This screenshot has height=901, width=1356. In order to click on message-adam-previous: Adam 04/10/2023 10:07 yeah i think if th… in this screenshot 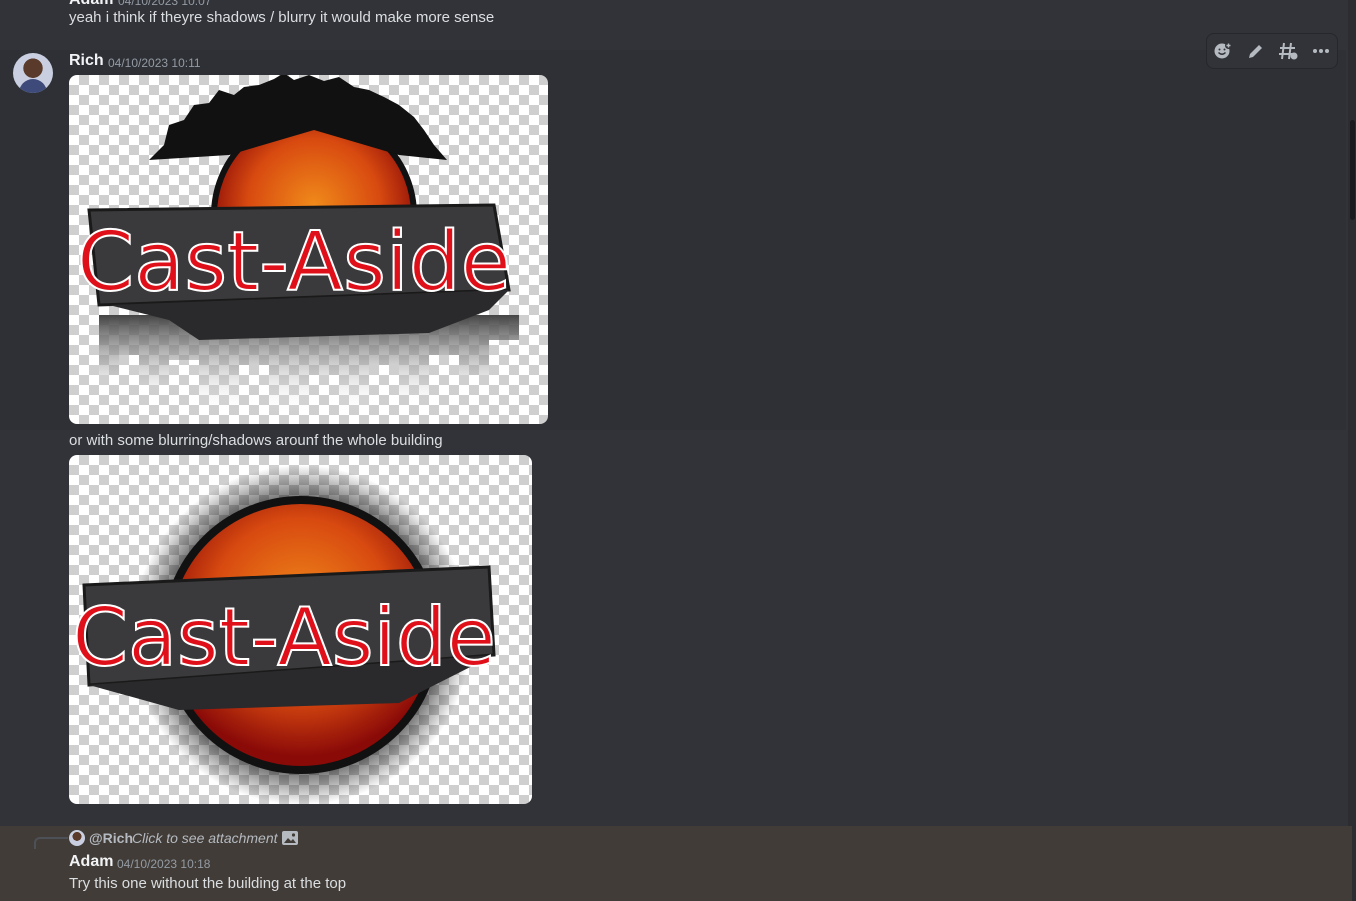, I will do `click(673, 25)`.